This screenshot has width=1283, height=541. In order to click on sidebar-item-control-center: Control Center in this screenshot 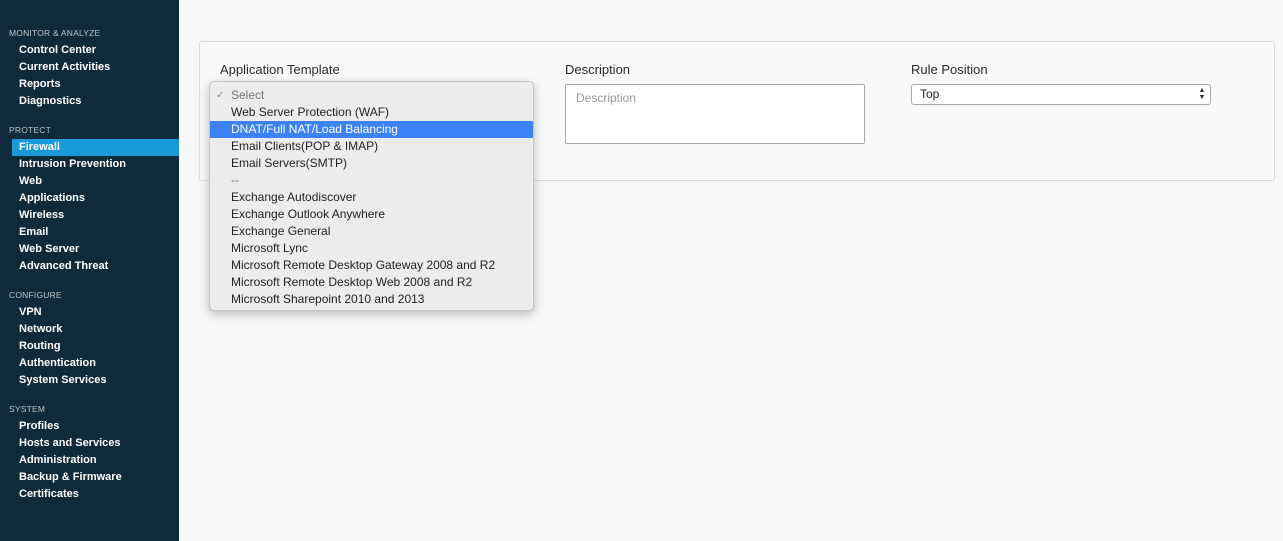, I will do `click(89, 50)`.